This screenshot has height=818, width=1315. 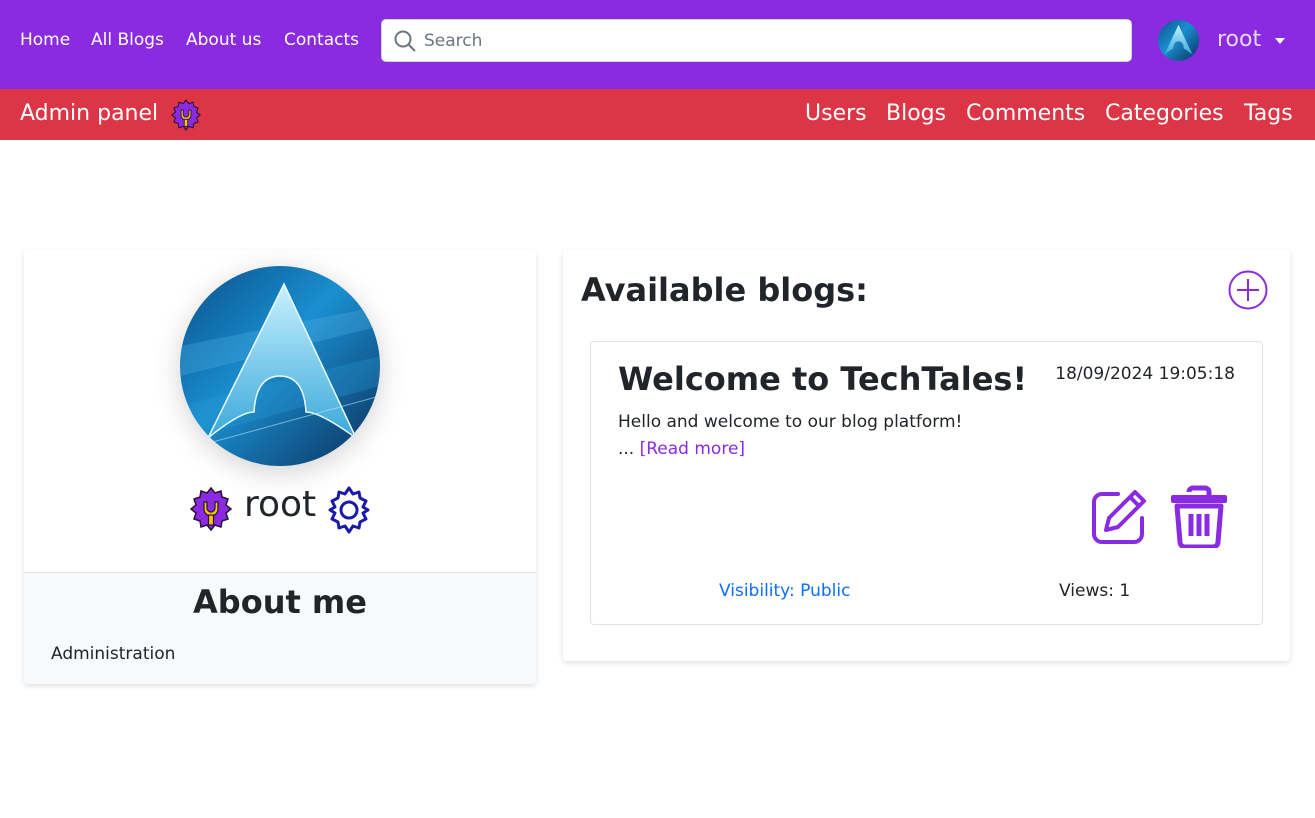 I want to click on admin-link-users: Users, so click(x=836, y=114).